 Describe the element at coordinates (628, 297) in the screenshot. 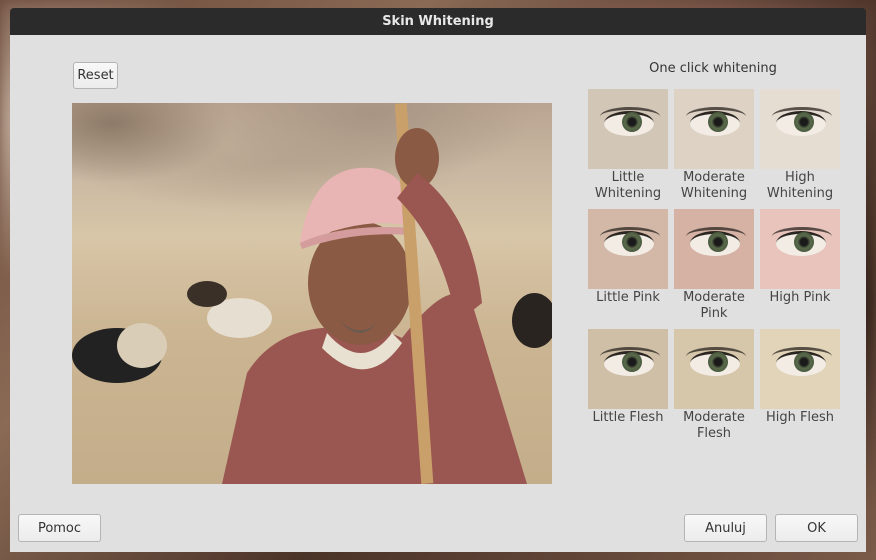

I see `preset-label: Little Pink` at that location.